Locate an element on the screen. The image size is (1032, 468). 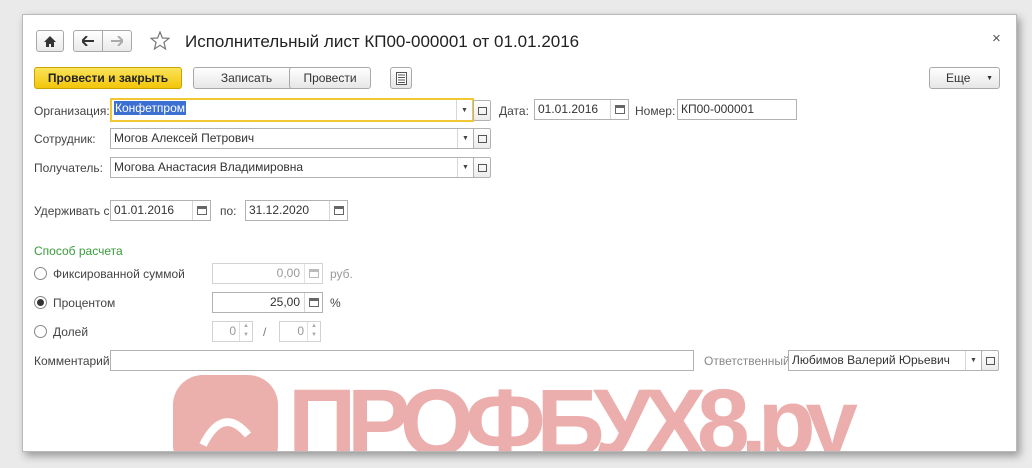
back-button is located at coordinates (88, 41).